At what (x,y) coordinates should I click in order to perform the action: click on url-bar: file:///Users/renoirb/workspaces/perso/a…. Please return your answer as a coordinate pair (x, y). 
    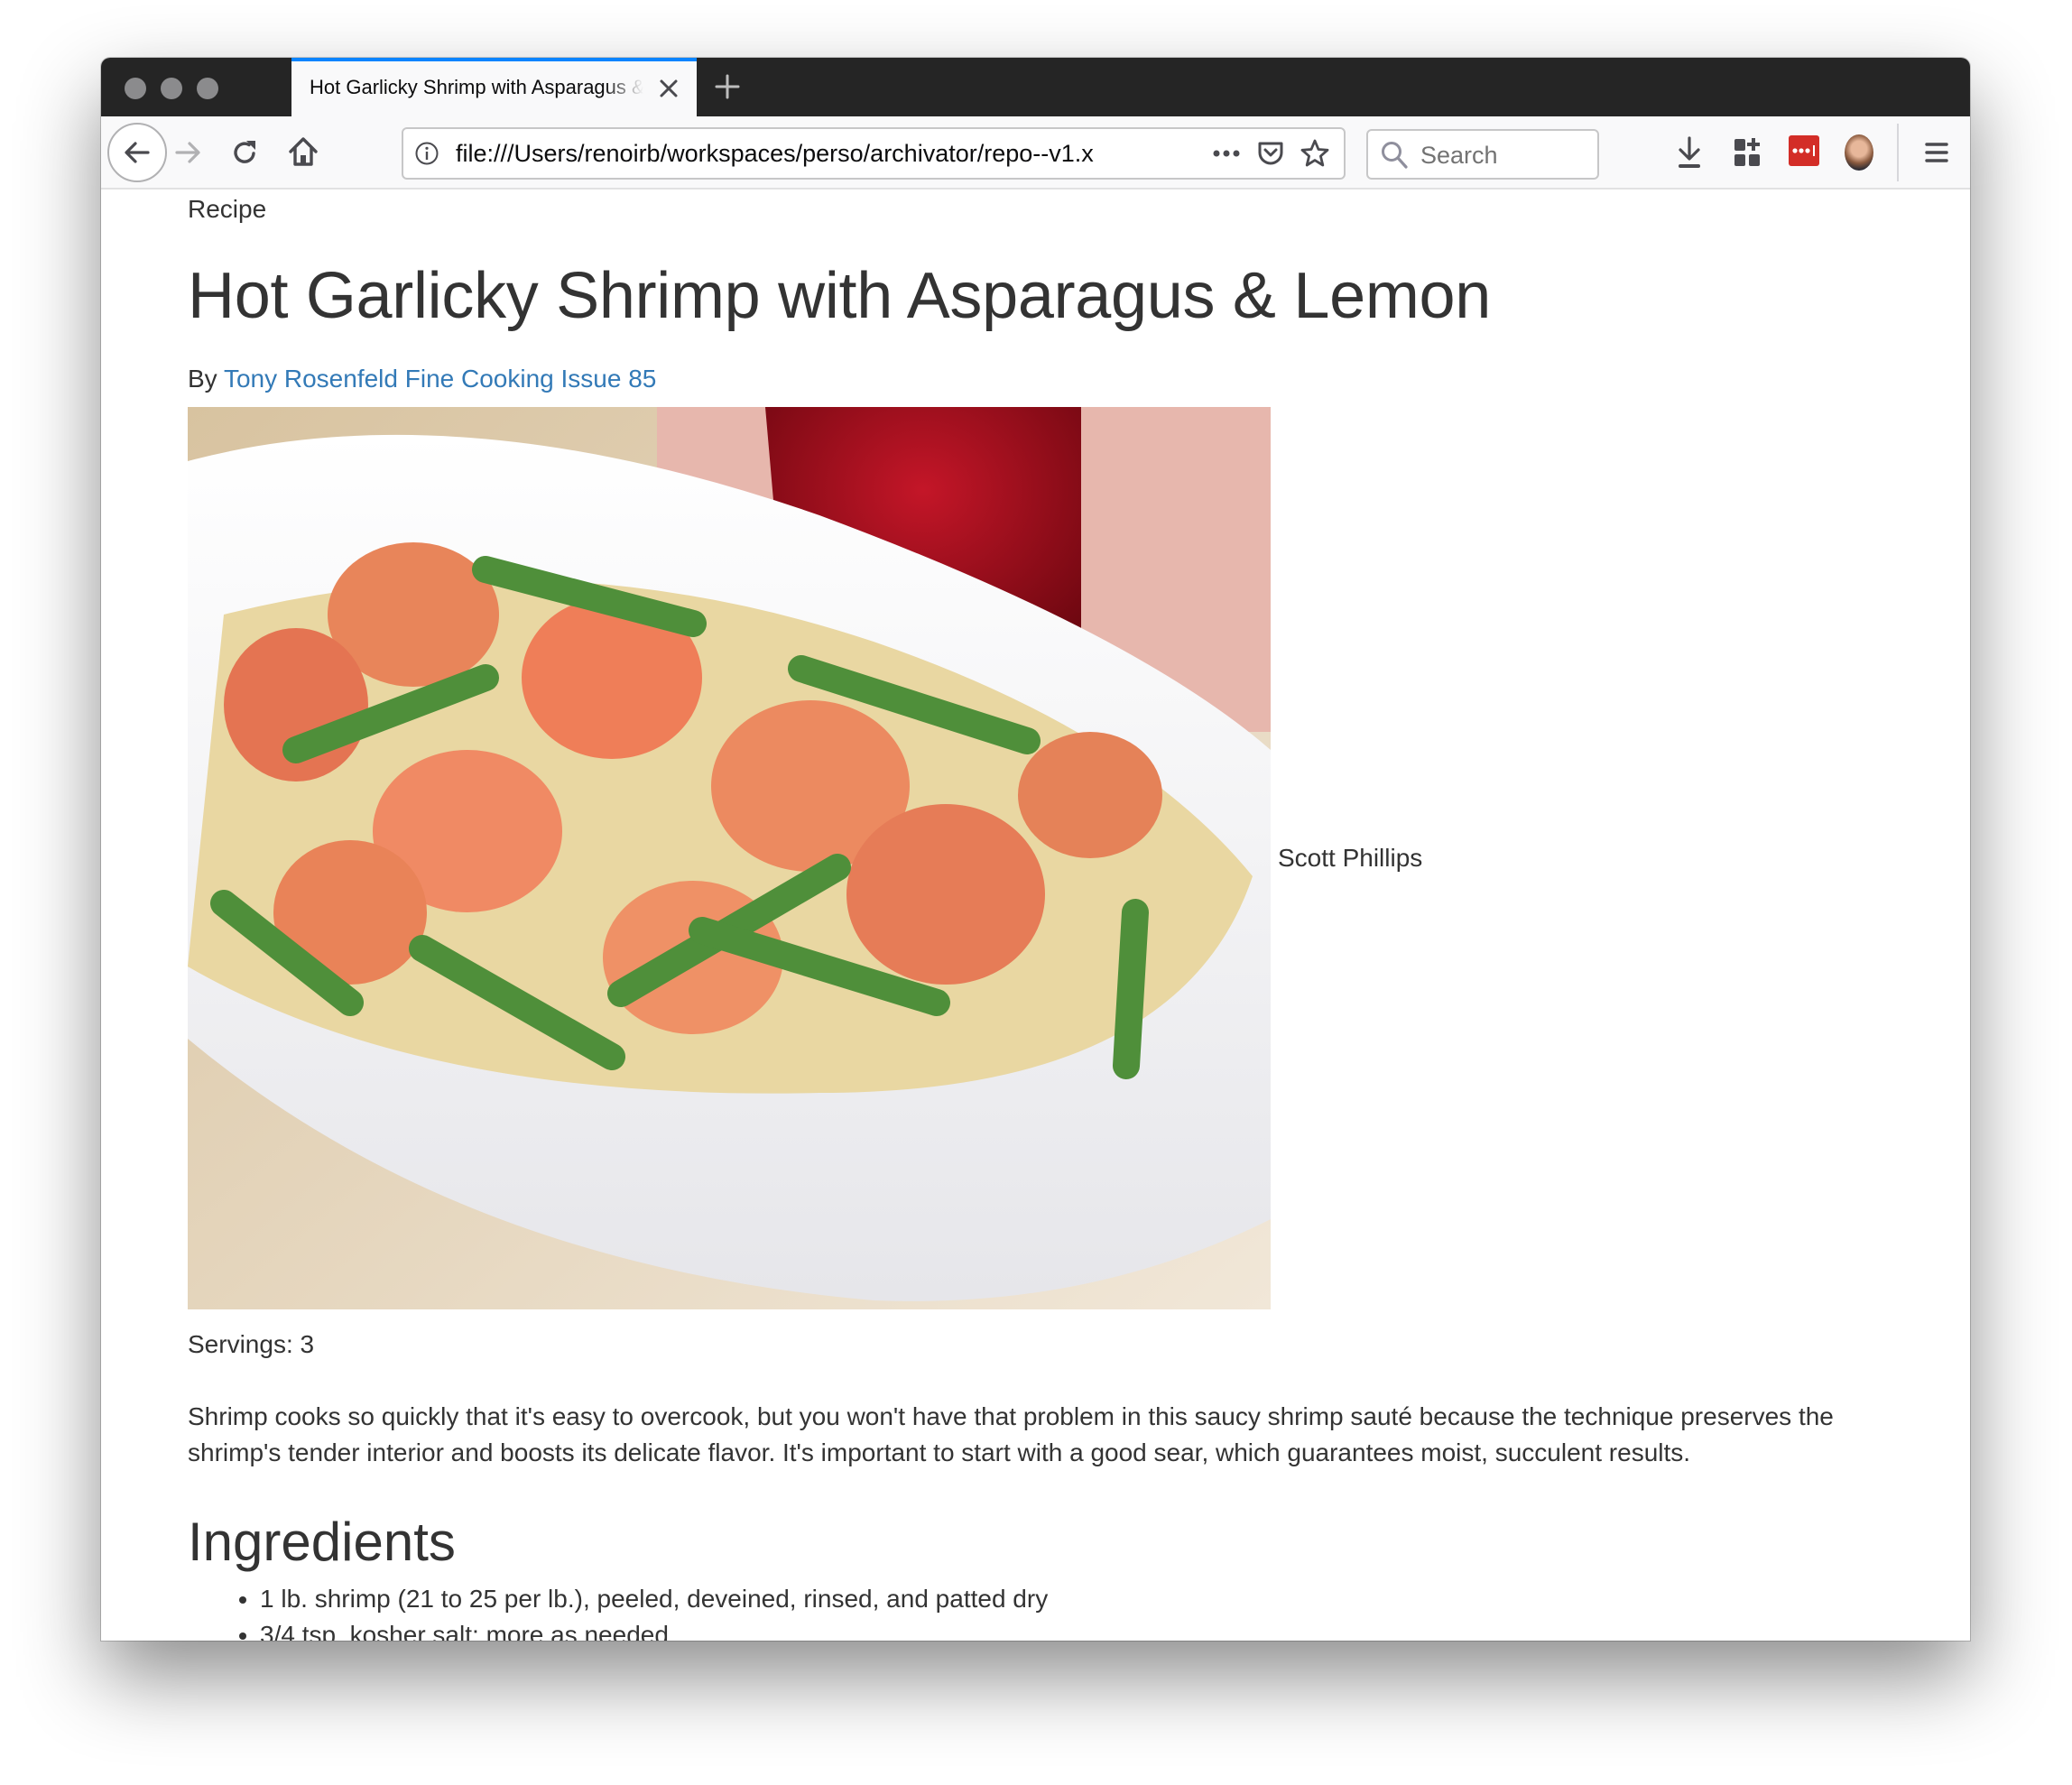
    Looking at the image, I should click on (874, 154).